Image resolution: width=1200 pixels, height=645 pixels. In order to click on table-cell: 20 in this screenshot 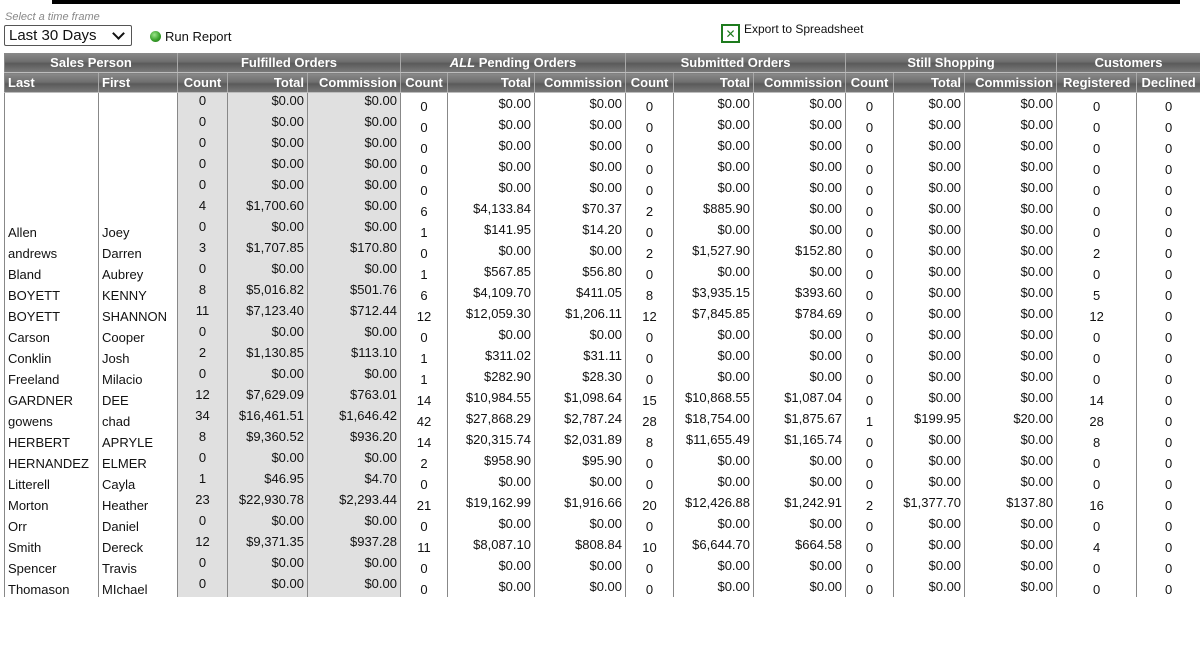, I will do `click(650, 502)`.